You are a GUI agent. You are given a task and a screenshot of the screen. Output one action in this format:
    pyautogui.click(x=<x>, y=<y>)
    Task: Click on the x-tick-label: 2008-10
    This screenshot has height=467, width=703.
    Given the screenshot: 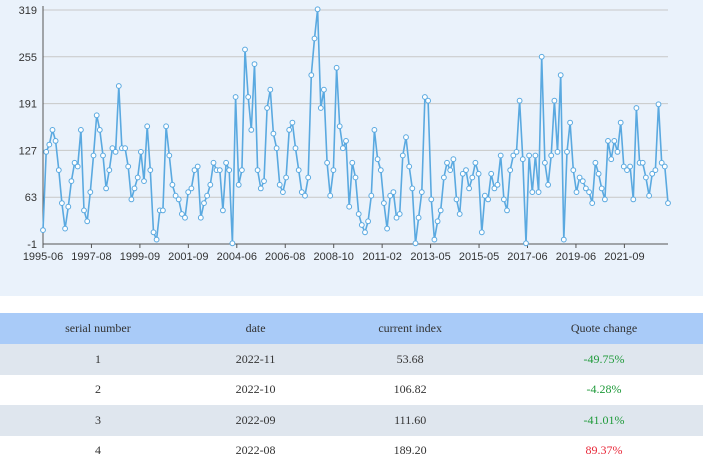 What is the action you would take?
    pyautogui.click(x=334, y=257)
    